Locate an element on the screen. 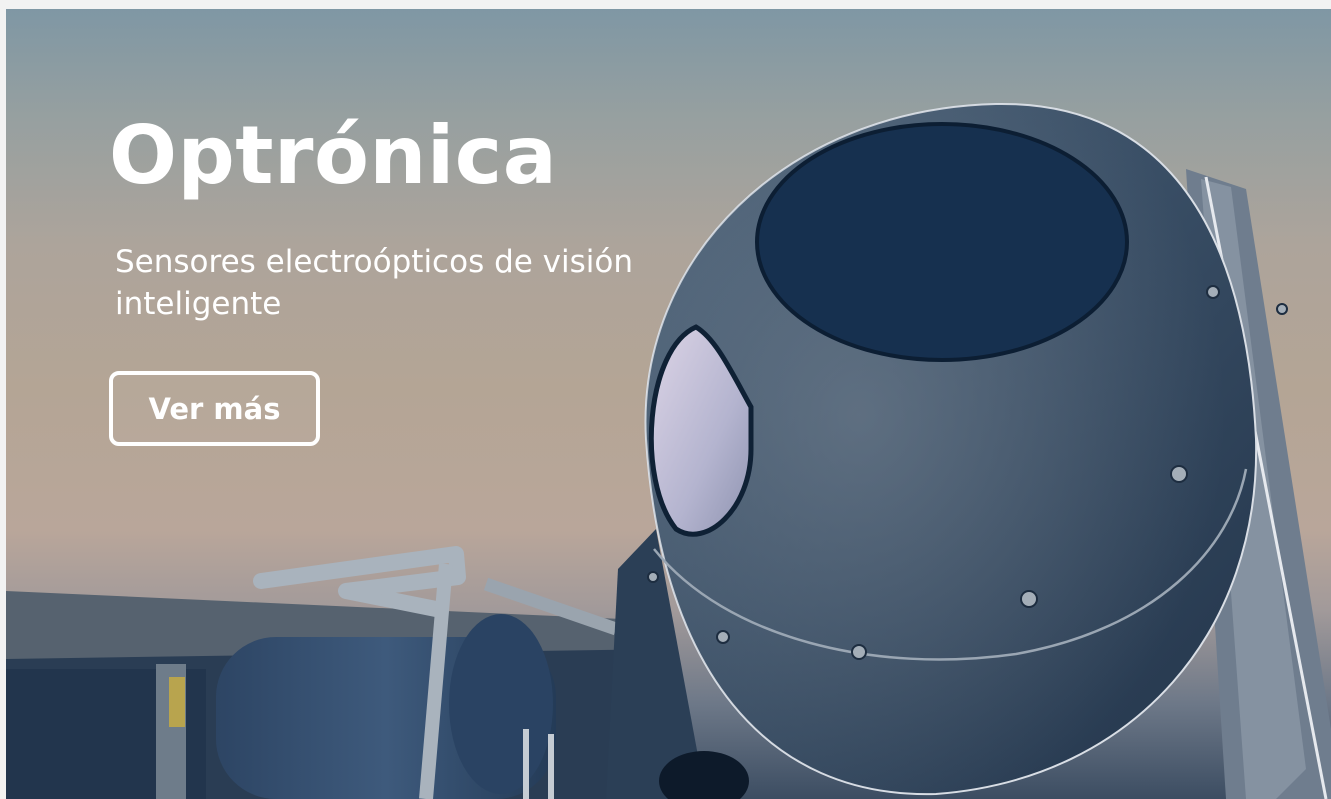 This screenshot has width=1331, height=799. page-title: Optrónica is located at coordinates (333, 155).